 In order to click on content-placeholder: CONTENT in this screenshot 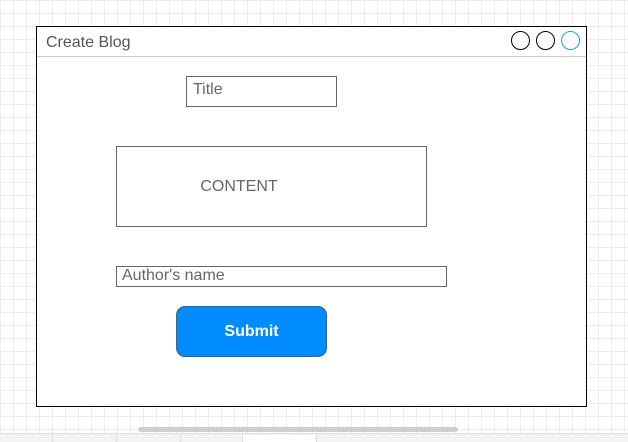, I will do `click(239, 186)`.